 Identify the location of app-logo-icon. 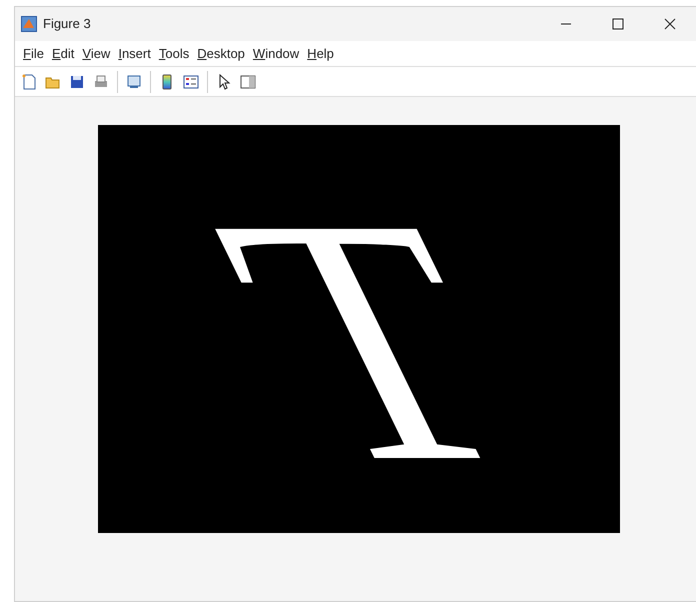
(29, 24).